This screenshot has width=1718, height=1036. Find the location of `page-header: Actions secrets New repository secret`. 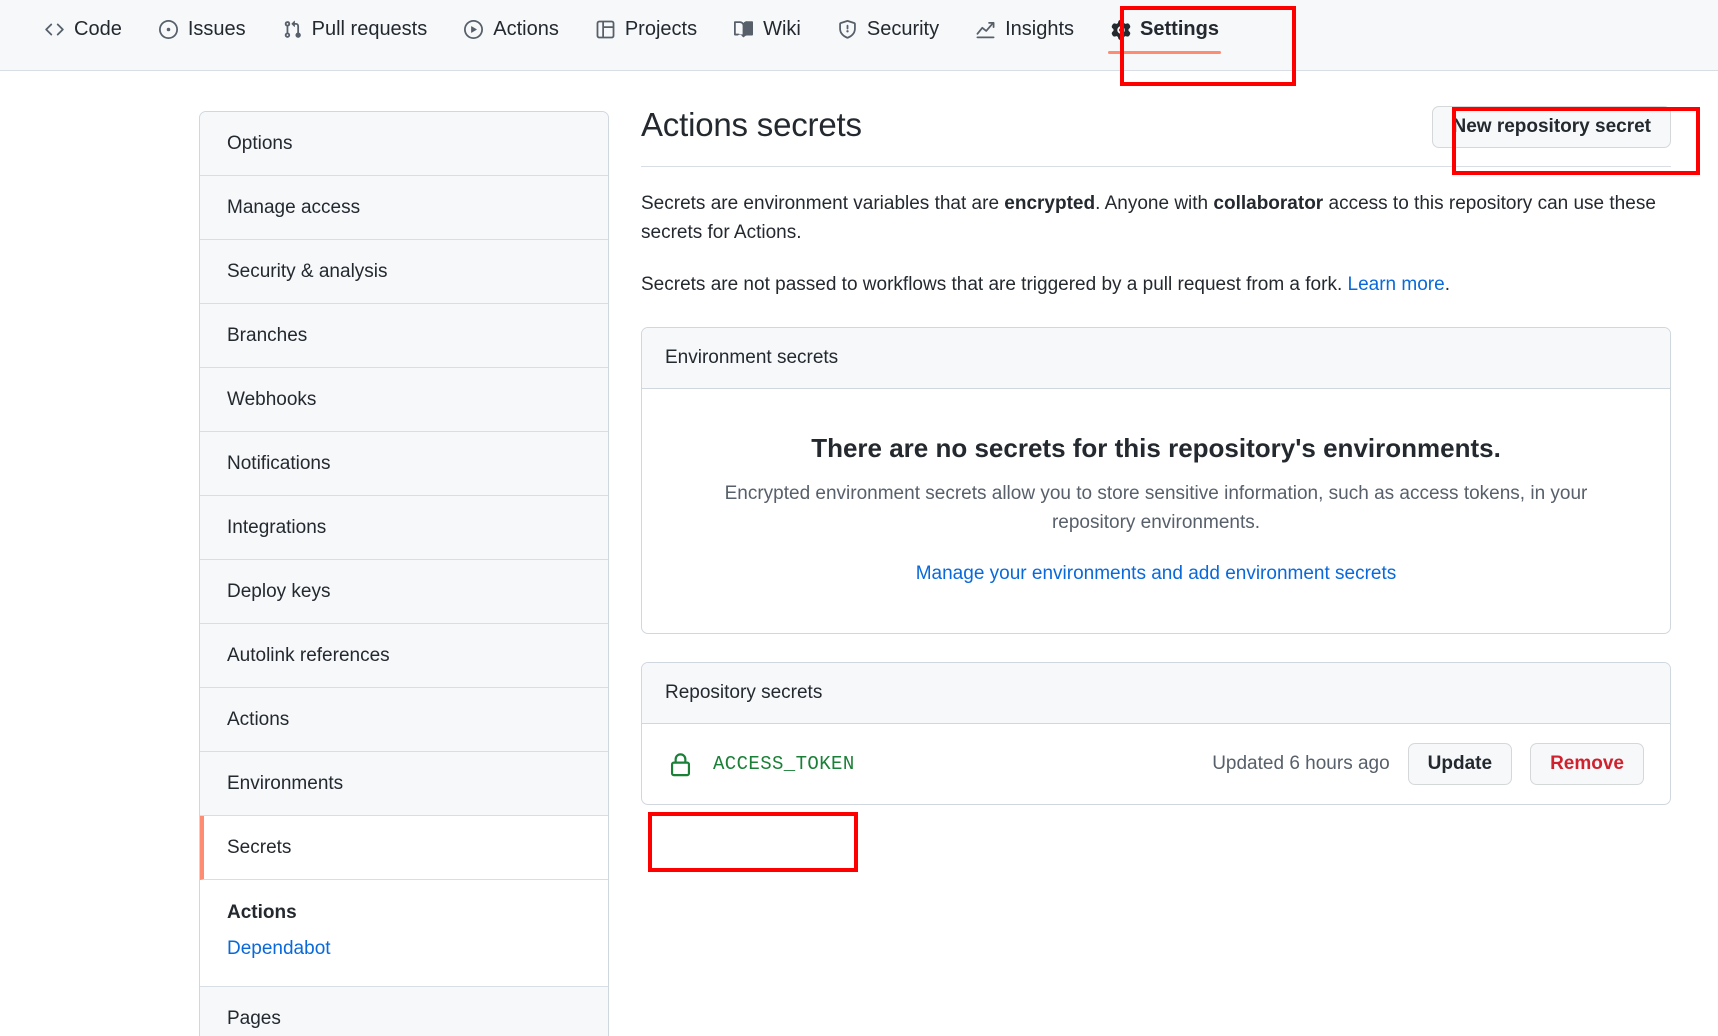

page-header: Actions secrets New repository secret is located at coordinates (1156, 136).